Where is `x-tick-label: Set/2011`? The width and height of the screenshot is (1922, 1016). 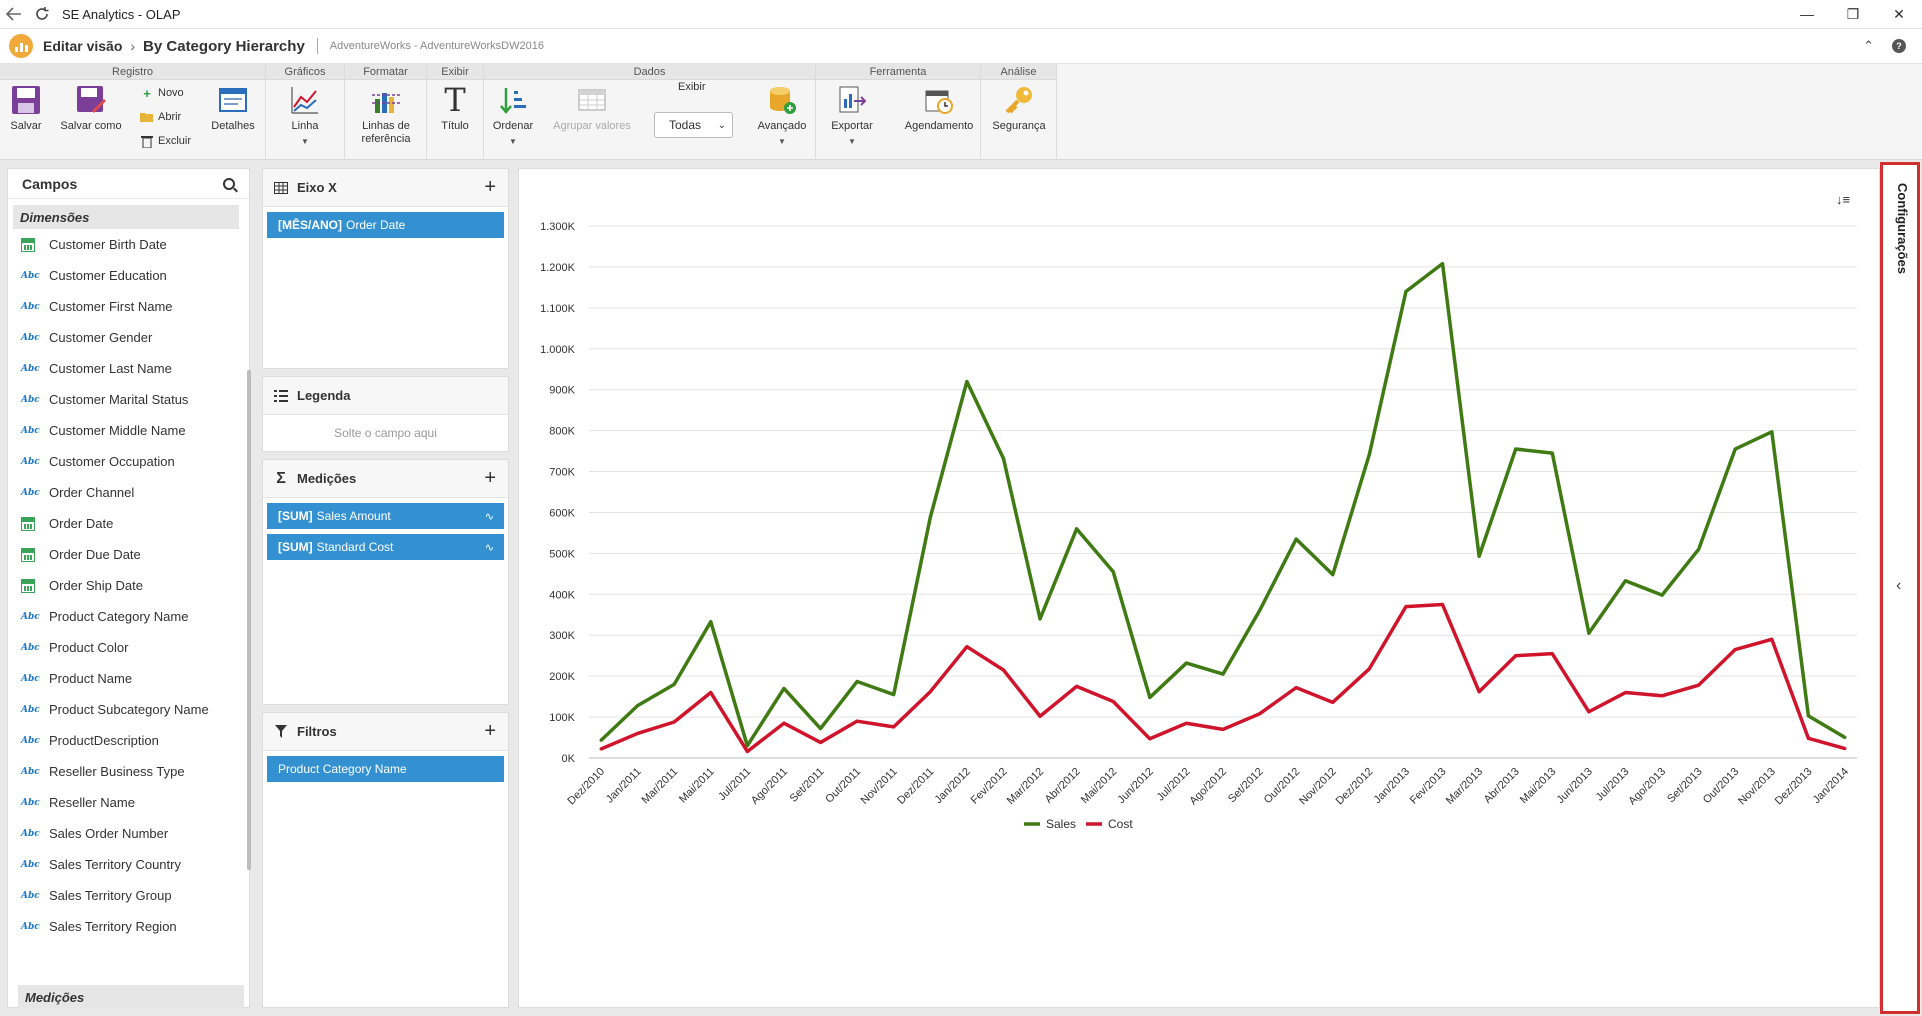
x-tick-label: Set/2011 is located at coordinates (807, 785).